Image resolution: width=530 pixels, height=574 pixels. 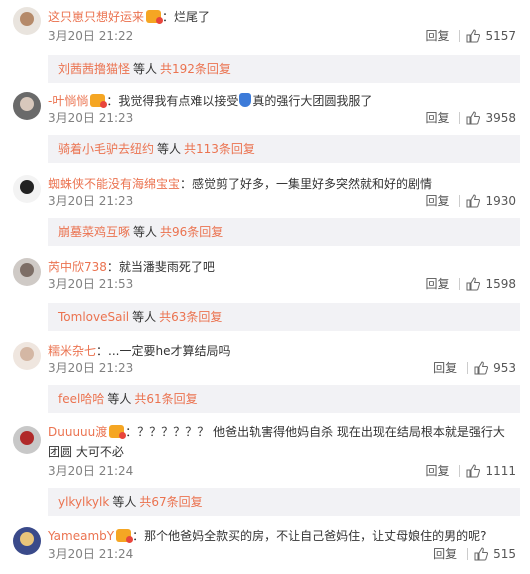 What do you see at coordinates (219, 149) in the screenshot?
I see `reply-count-link: 共113条回复` at bounding box center [219, 149].